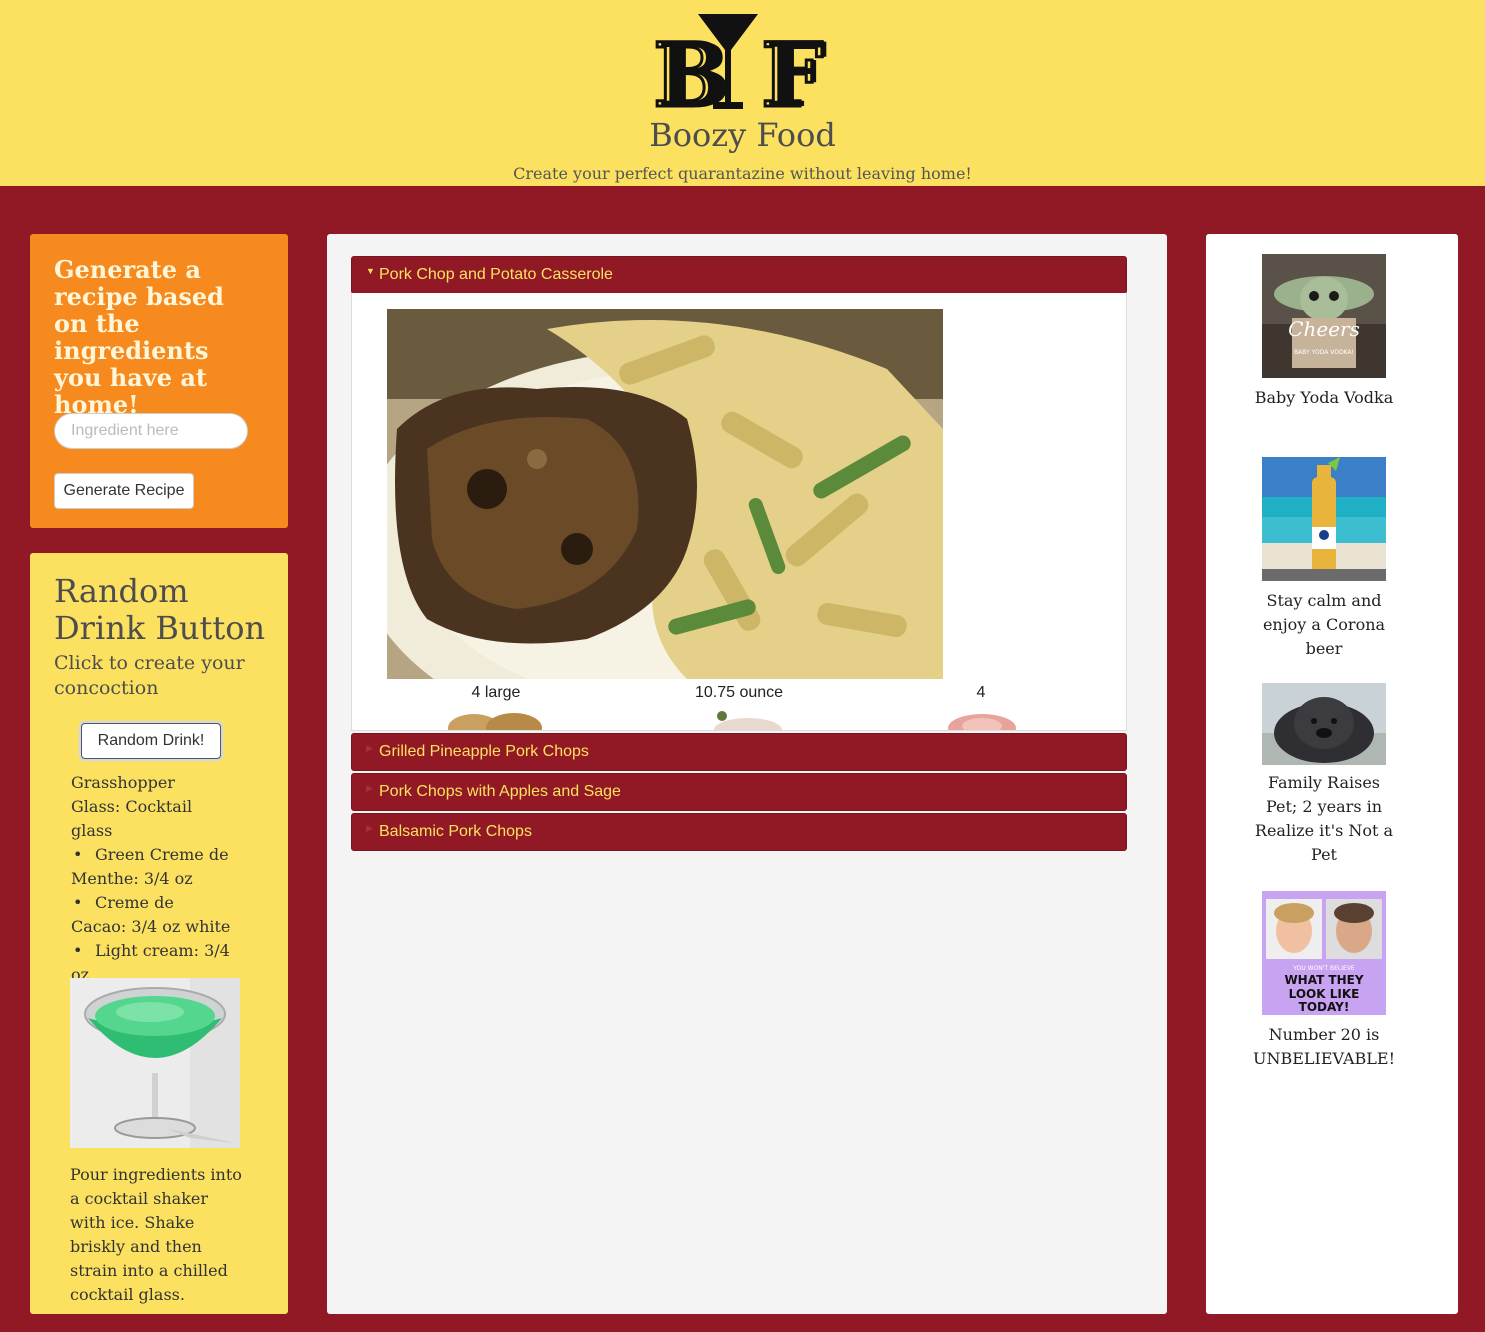  I want to click on random-drink-subtitle: Click to create your concoction, so click(149, 675).